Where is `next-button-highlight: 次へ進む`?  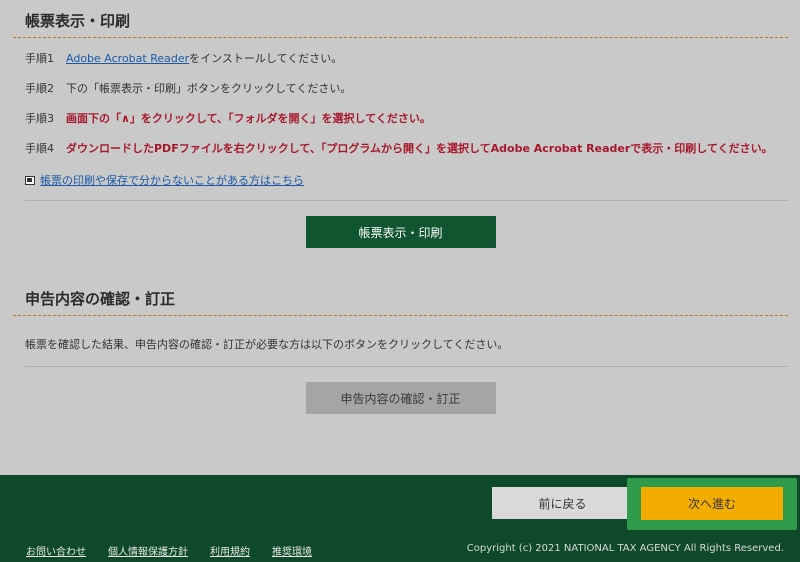
next-button-highlight: 次へ進む is located at coordinates (712, 504).